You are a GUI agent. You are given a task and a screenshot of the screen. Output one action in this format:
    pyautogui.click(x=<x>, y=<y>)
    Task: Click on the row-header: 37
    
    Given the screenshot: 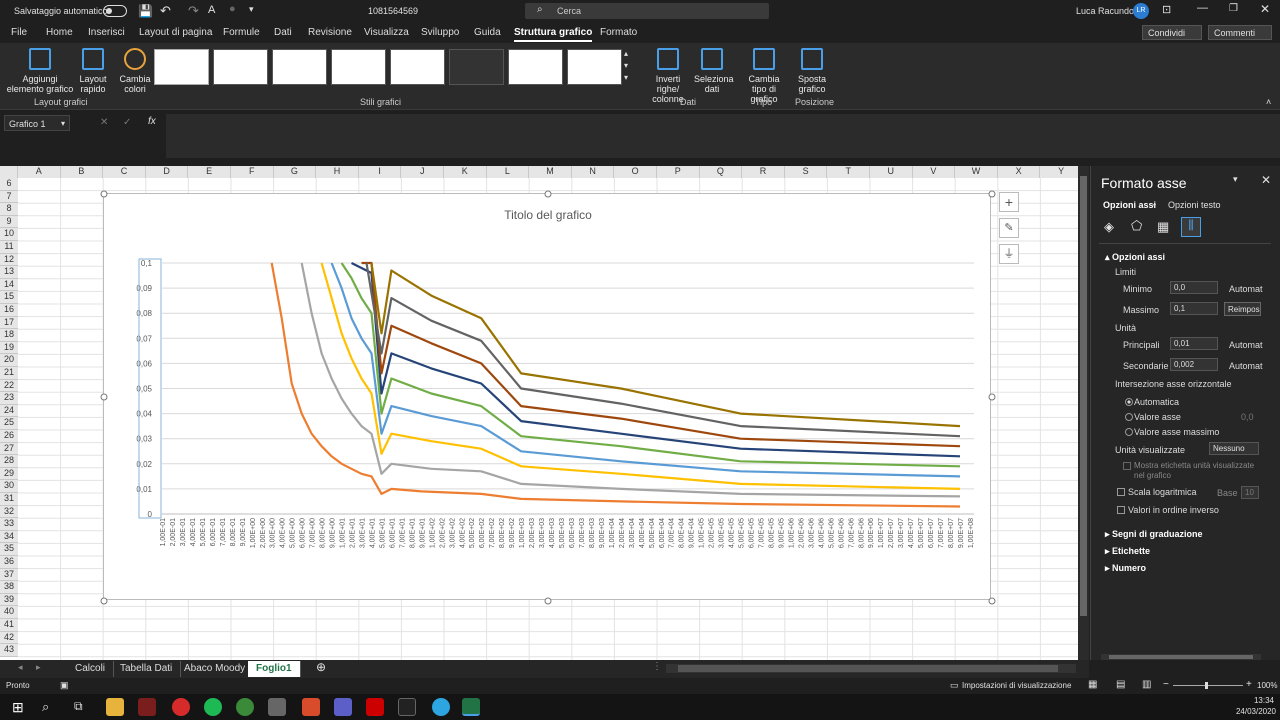 What is the action you would take?
    pyautogui.click(x=9, y=575)
    